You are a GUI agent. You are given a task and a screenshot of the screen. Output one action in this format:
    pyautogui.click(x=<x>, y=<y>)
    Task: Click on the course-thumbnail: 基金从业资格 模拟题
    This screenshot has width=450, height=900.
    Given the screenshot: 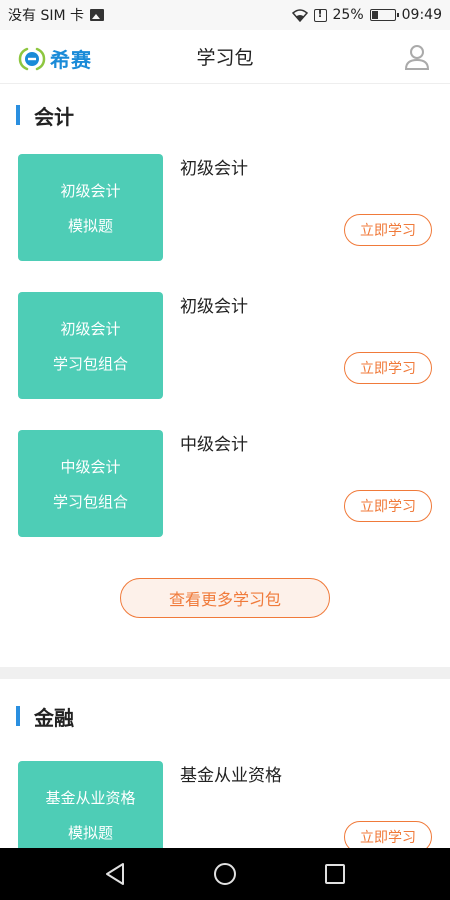 What is the action you would take?
    pyautogui.click(x=90, y=804)
    